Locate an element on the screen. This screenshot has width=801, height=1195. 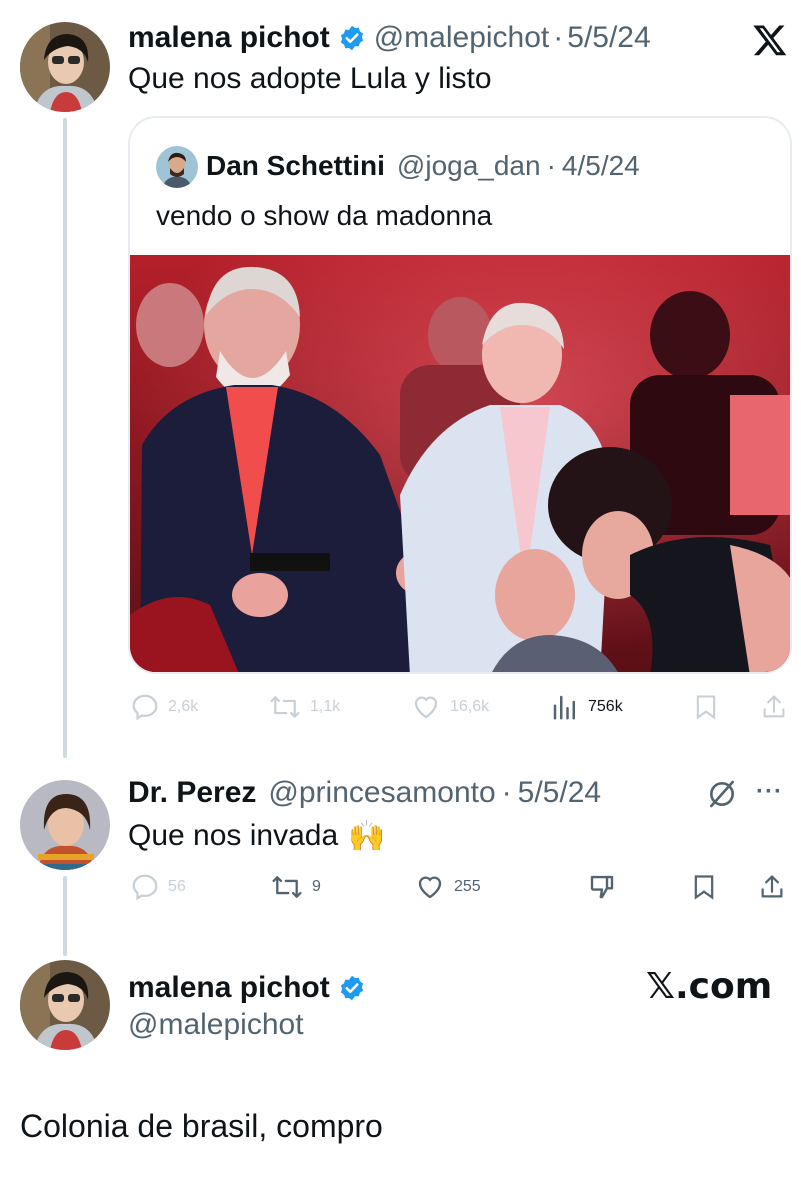
reply-count: 56 is located at coordinates (177, 886).